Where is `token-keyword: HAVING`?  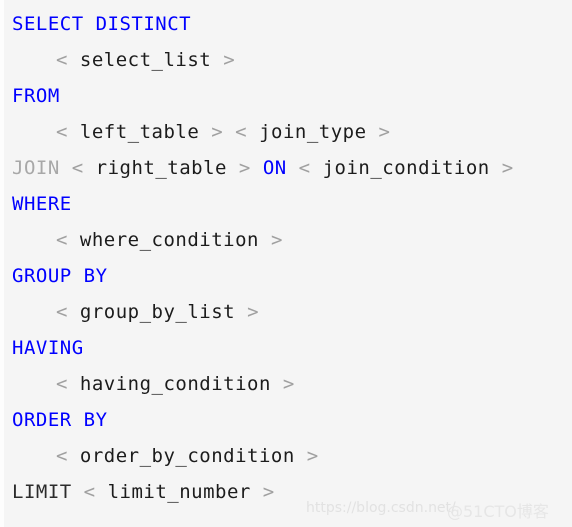 token-keyword: HAVING is located at coordinates (48, 348).